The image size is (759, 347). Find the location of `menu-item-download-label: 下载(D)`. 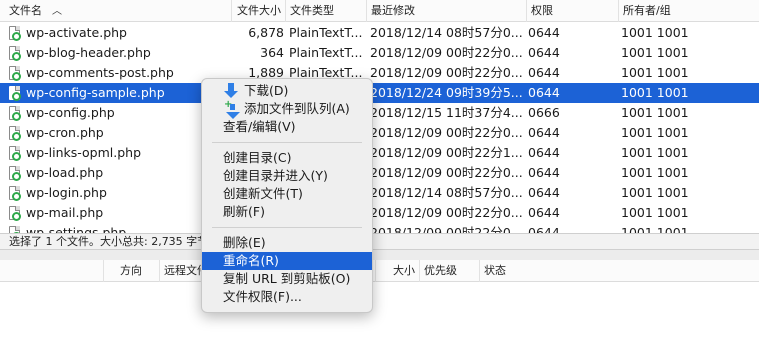

menu-item-download-label: 下载(D) is located at coordinates (266, 90).